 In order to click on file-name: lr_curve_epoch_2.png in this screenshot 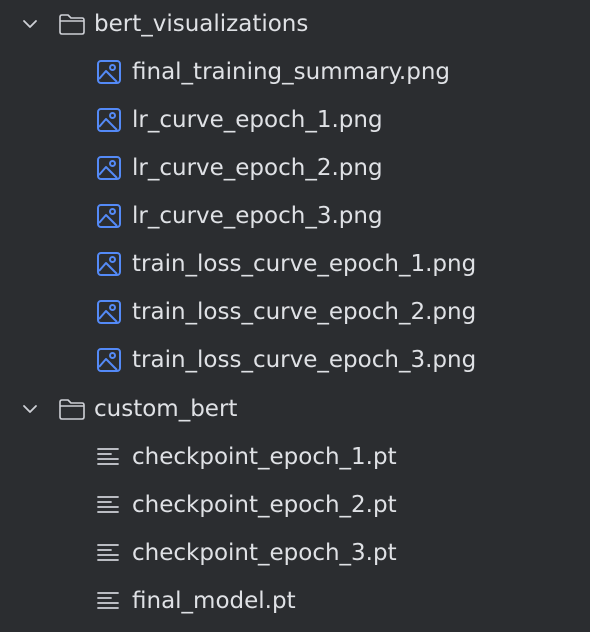, I will do `click(257, 168)`.